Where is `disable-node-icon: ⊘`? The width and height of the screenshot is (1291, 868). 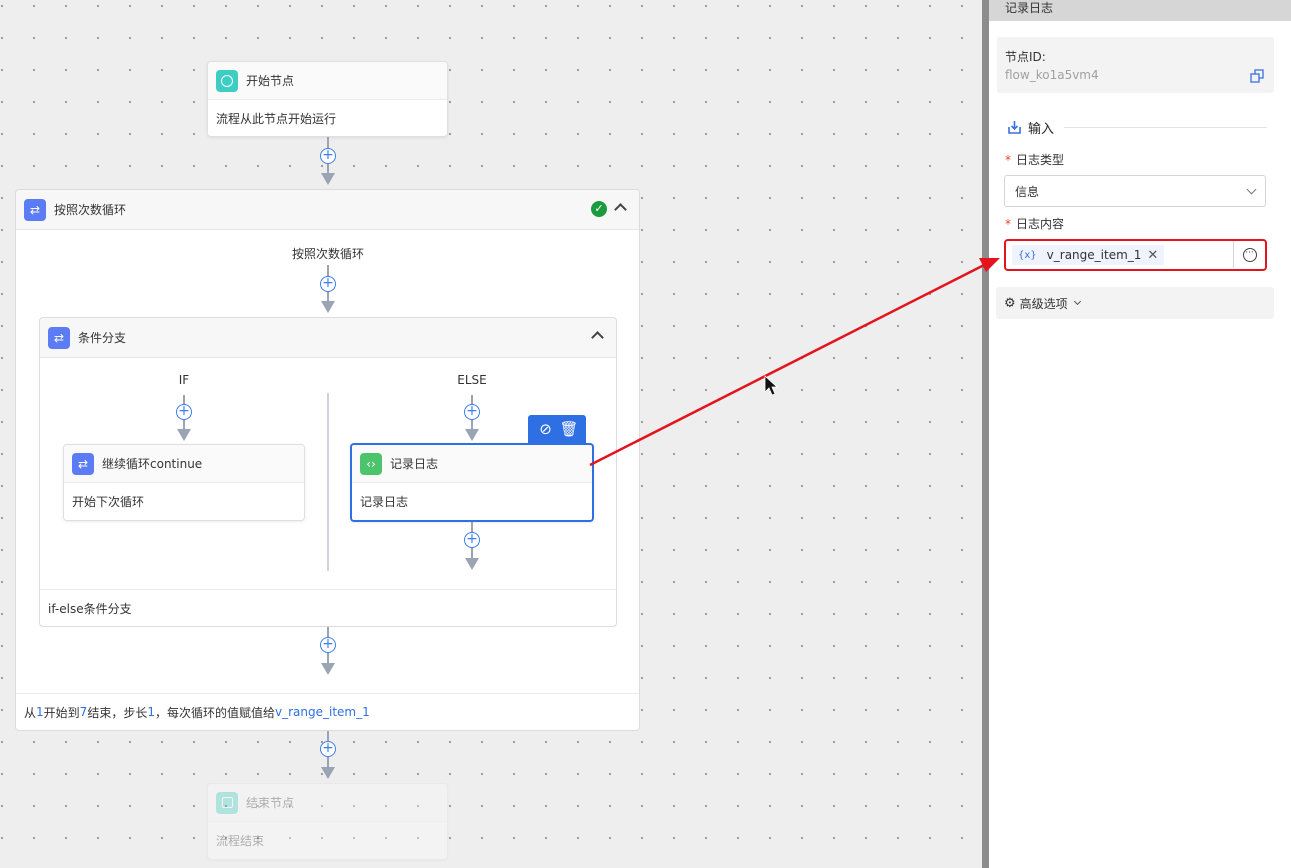
disable-node-icon: ⊘ is located at coordinates (546, 429).